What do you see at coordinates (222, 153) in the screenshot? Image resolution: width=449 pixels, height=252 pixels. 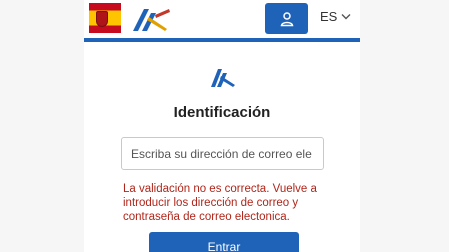 I see `email-field` at bounding box center [222, 153].